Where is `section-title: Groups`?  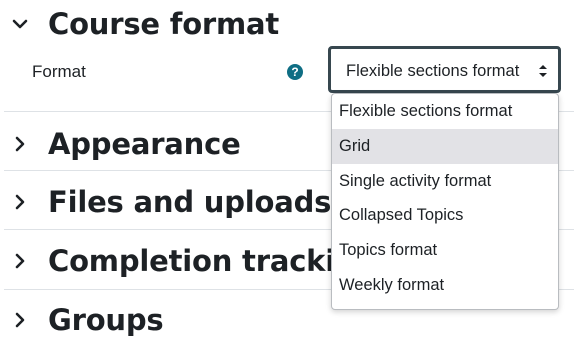 section-title: Groups is located at coordinates (106, 320).